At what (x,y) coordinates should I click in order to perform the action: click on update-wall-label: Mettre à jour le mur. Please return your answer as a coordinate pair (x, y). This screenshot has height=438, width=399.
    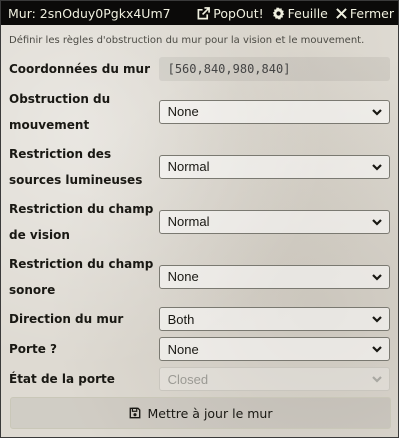
    Looking at the image, I should click on (210, 413).